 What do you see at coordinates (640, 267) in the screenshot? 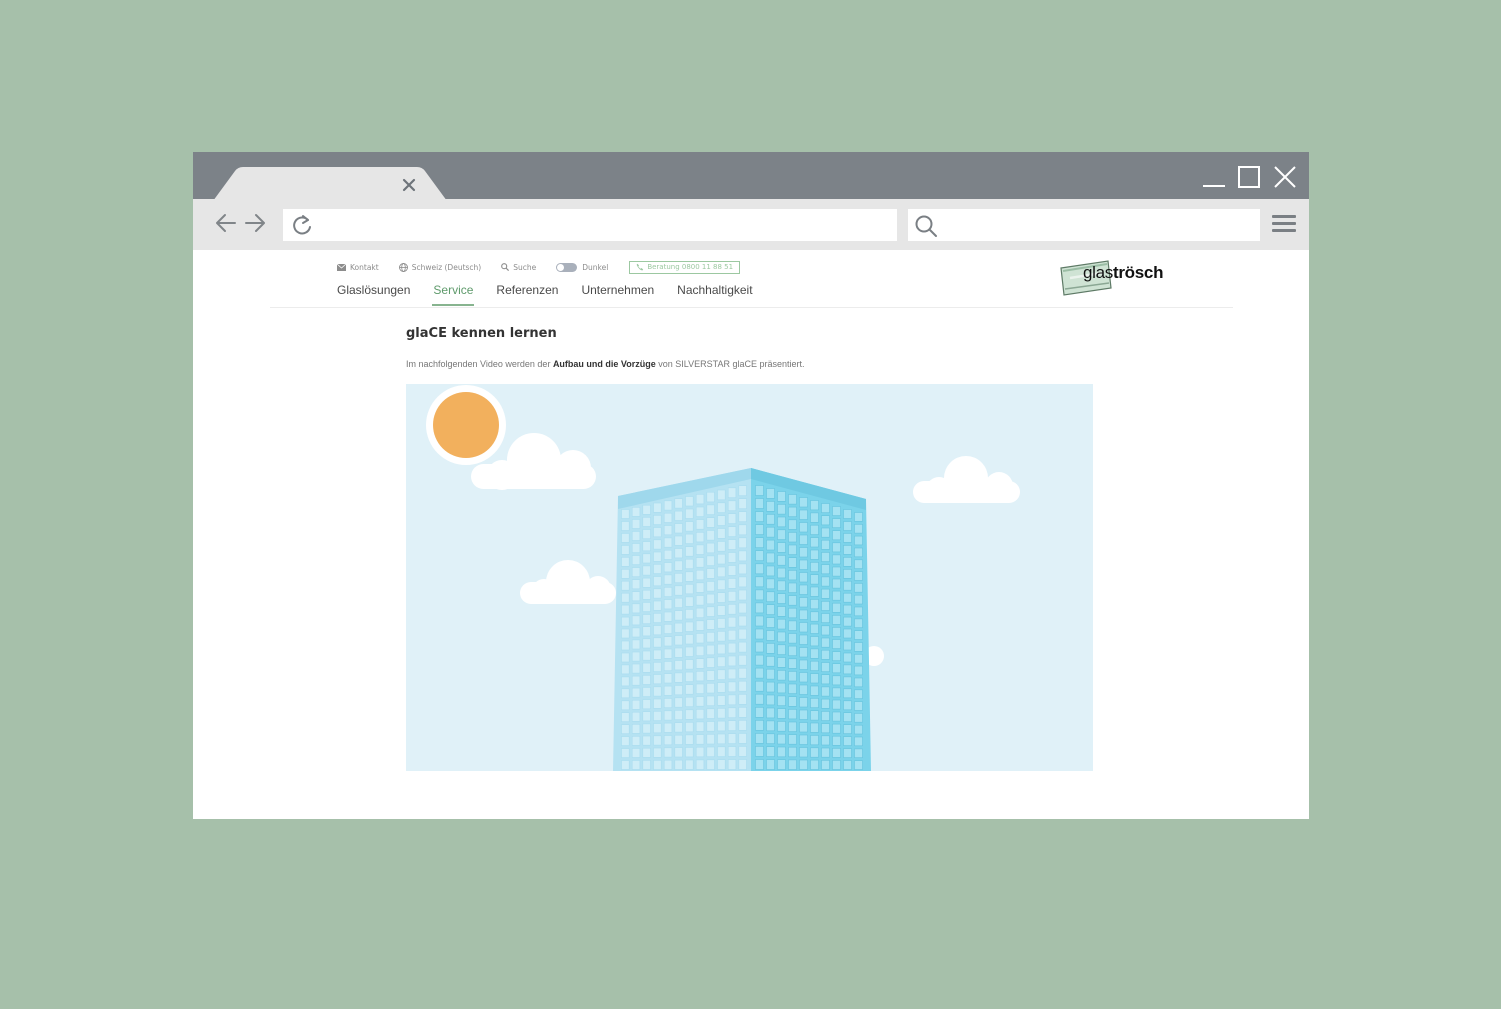
I see `phone-icon` at bounding box center [640, 267].